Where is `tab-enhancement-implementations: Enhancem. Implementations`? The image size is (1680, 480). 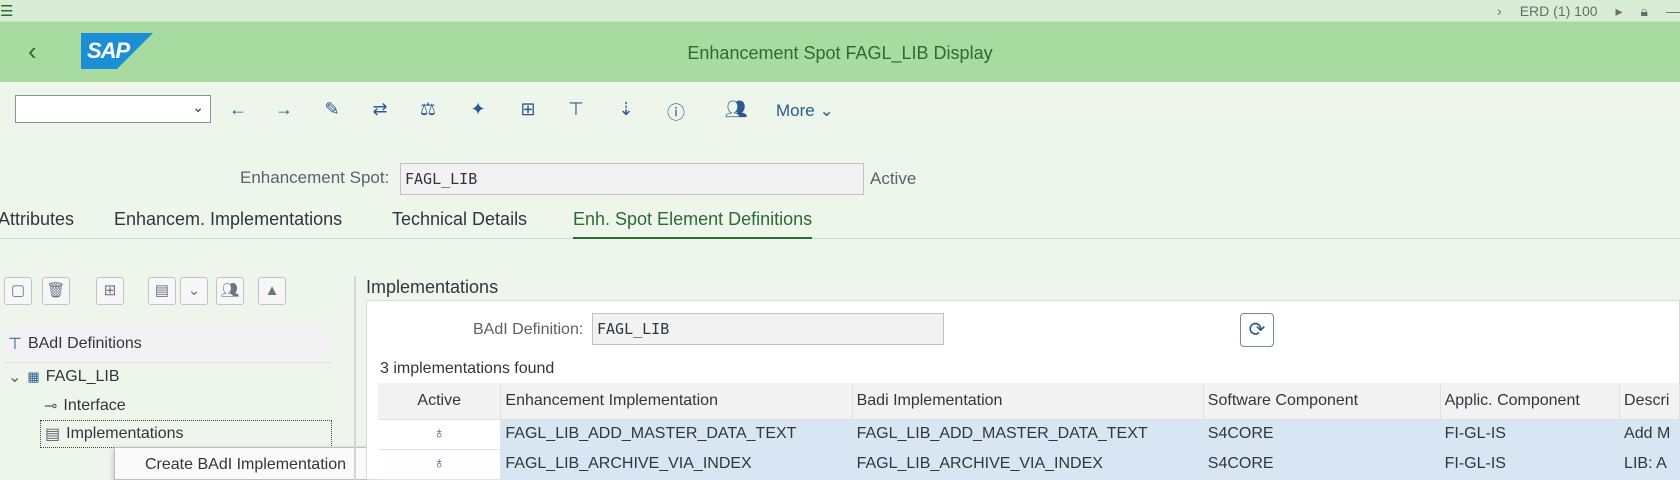 tab-enhancement-implementations: Enhancem. Implementations is located at coordinates (228, 219).